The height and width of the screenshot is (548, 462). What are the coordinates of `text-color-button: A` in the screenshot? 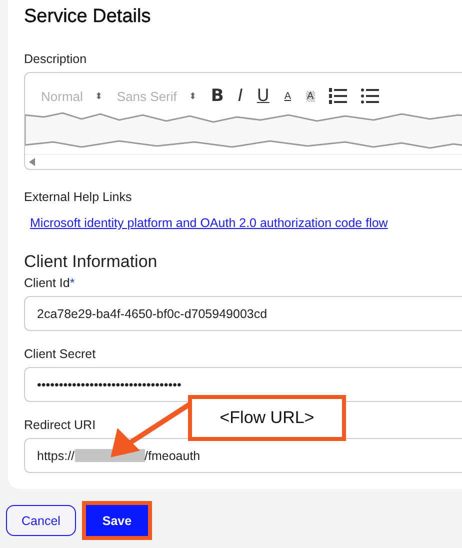 It's located at (287, 96).